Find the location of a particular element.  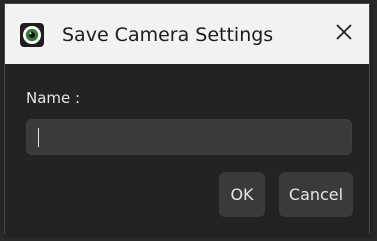

close-icon is located at coordinates (344, 34).